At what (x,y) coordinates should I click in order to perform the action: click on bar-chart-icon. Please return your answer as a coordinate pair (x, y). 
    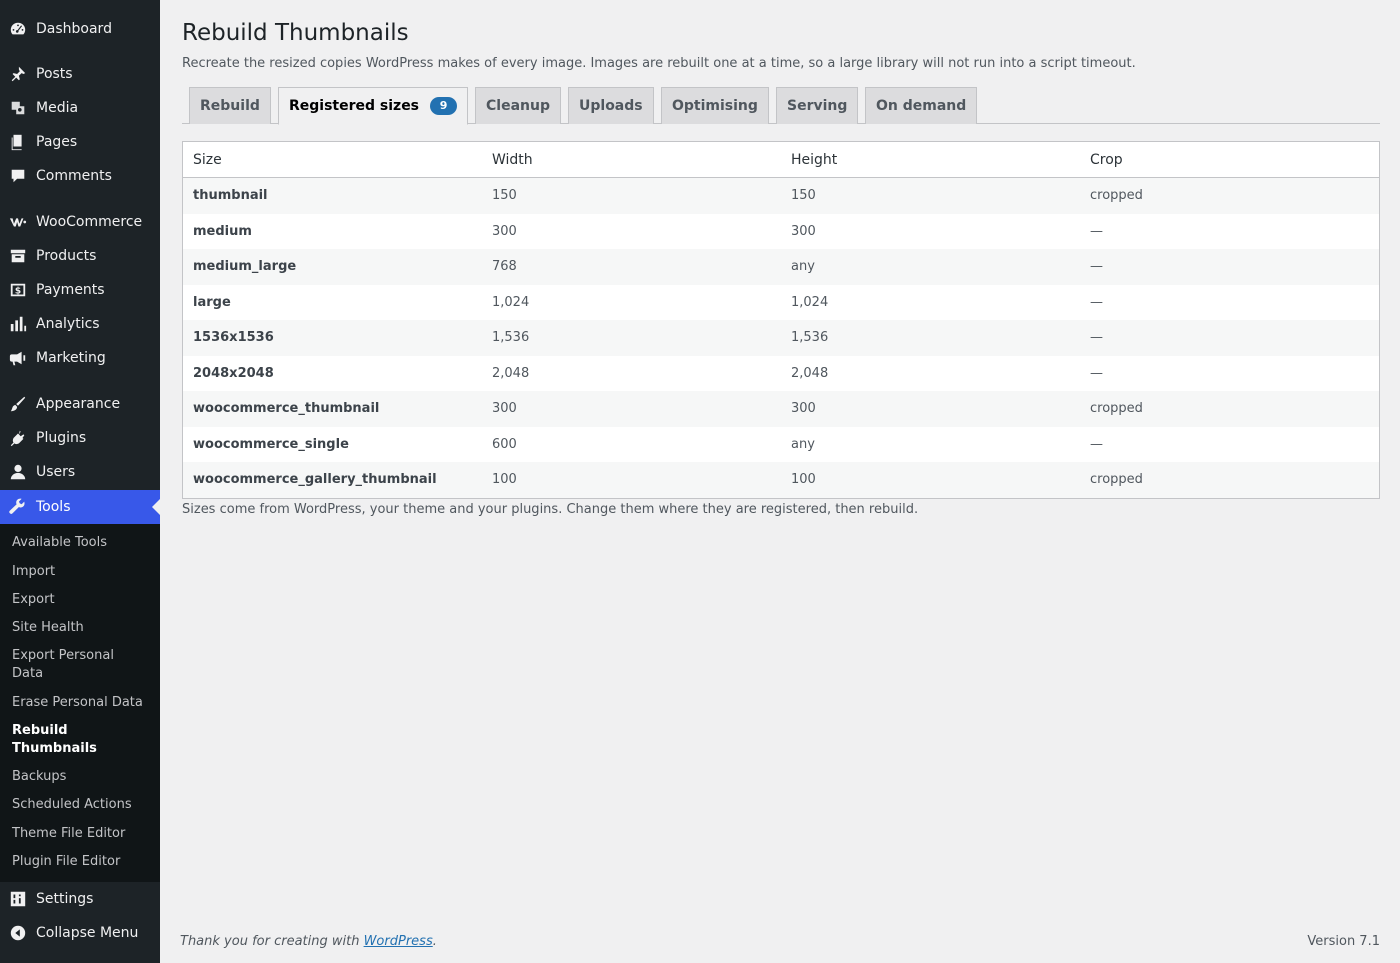
    Looking at the image, I should click on (18, 324).